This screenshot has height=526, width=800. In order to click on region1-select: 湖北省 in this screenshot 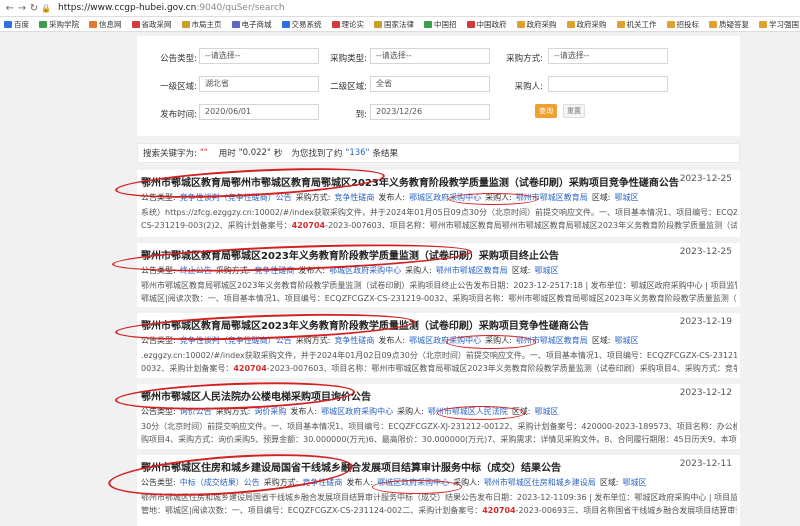, I will do `click(259, 84)`.